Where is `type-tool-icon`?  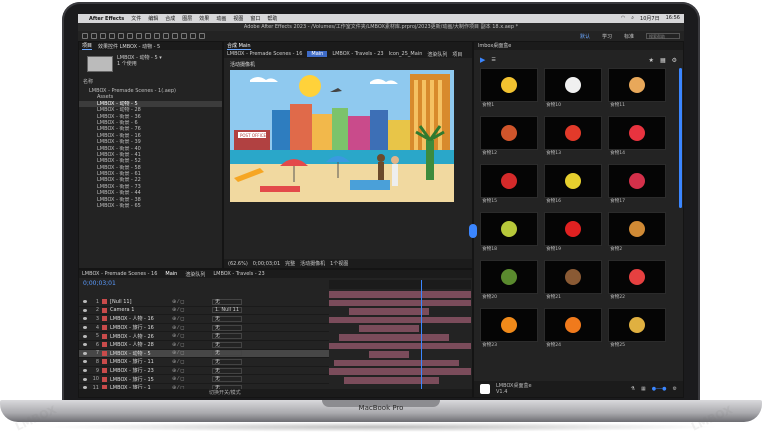 type-tool-icon is located at coordinates (166, 36).